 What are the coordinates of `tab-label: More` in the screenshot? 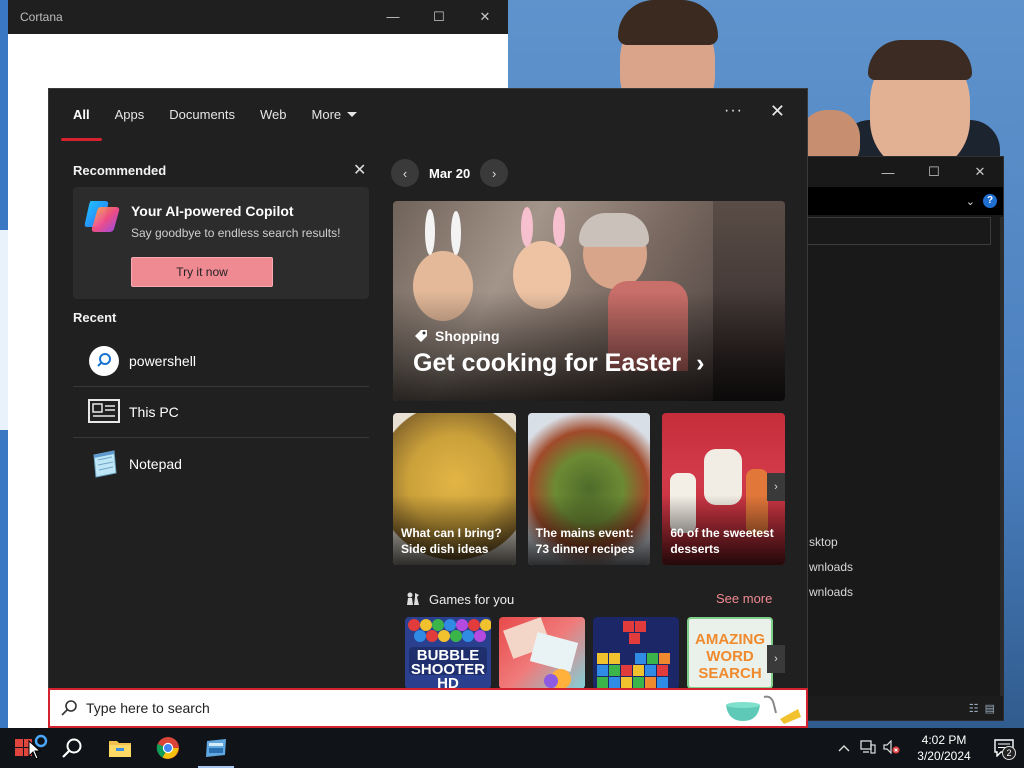 It's located at (326, 114).